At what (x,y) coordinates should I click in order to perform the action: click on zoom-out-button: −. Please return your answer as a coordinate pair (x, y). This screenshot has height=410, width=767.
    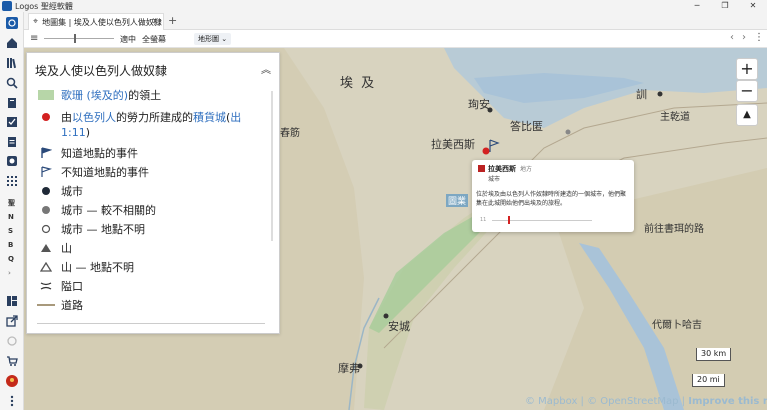
    Looking at the image, I should click on (747, 91).